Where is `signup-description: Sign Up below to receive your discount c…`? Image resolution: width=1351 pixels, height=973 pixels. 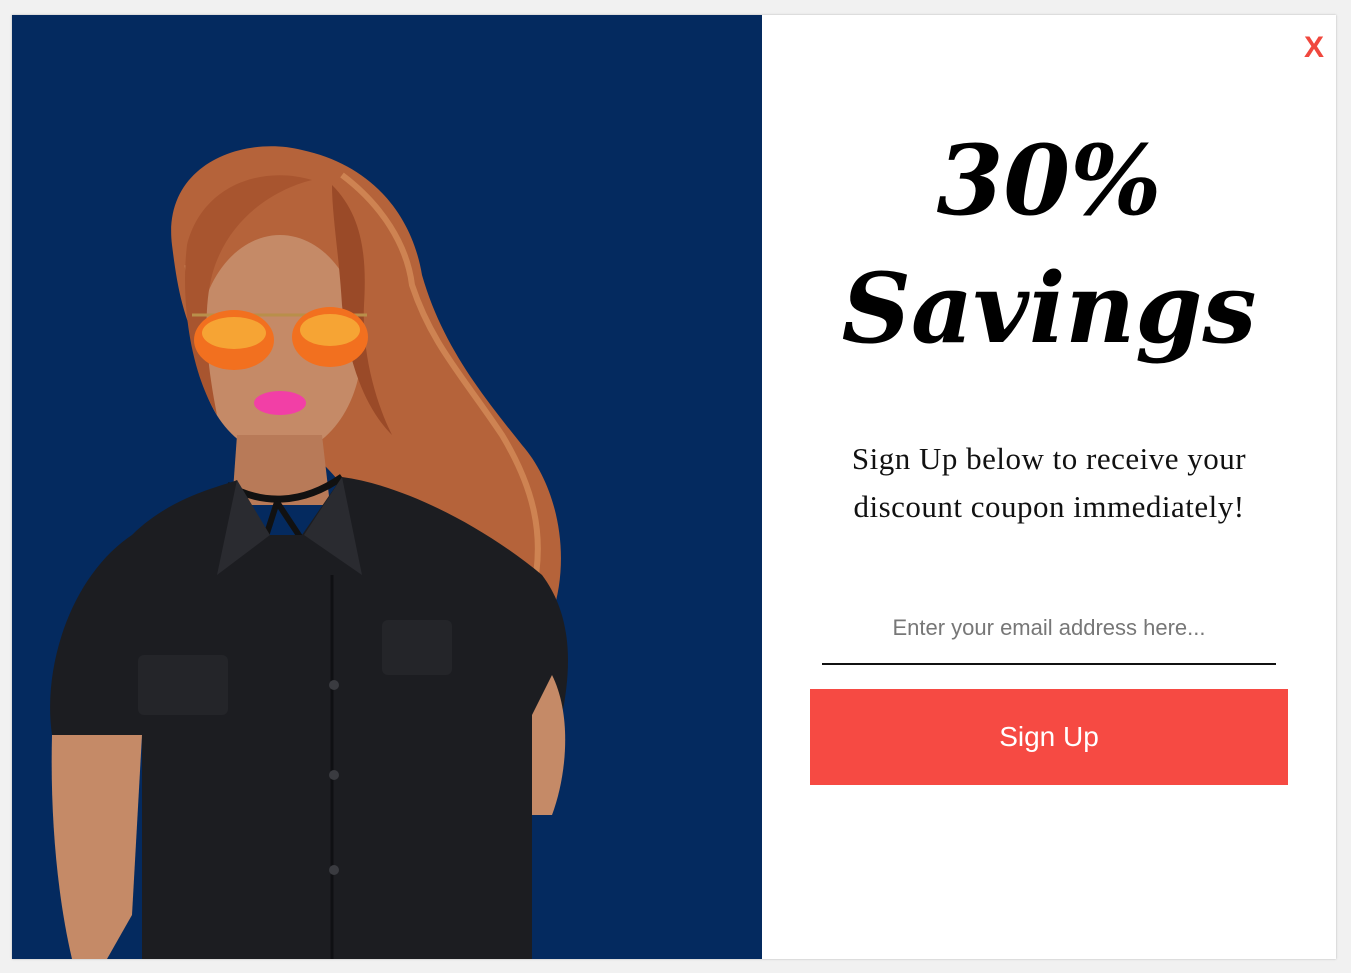
signup-description: Sign Up below to receive your discount c… is located at coordinates (1049, 482).